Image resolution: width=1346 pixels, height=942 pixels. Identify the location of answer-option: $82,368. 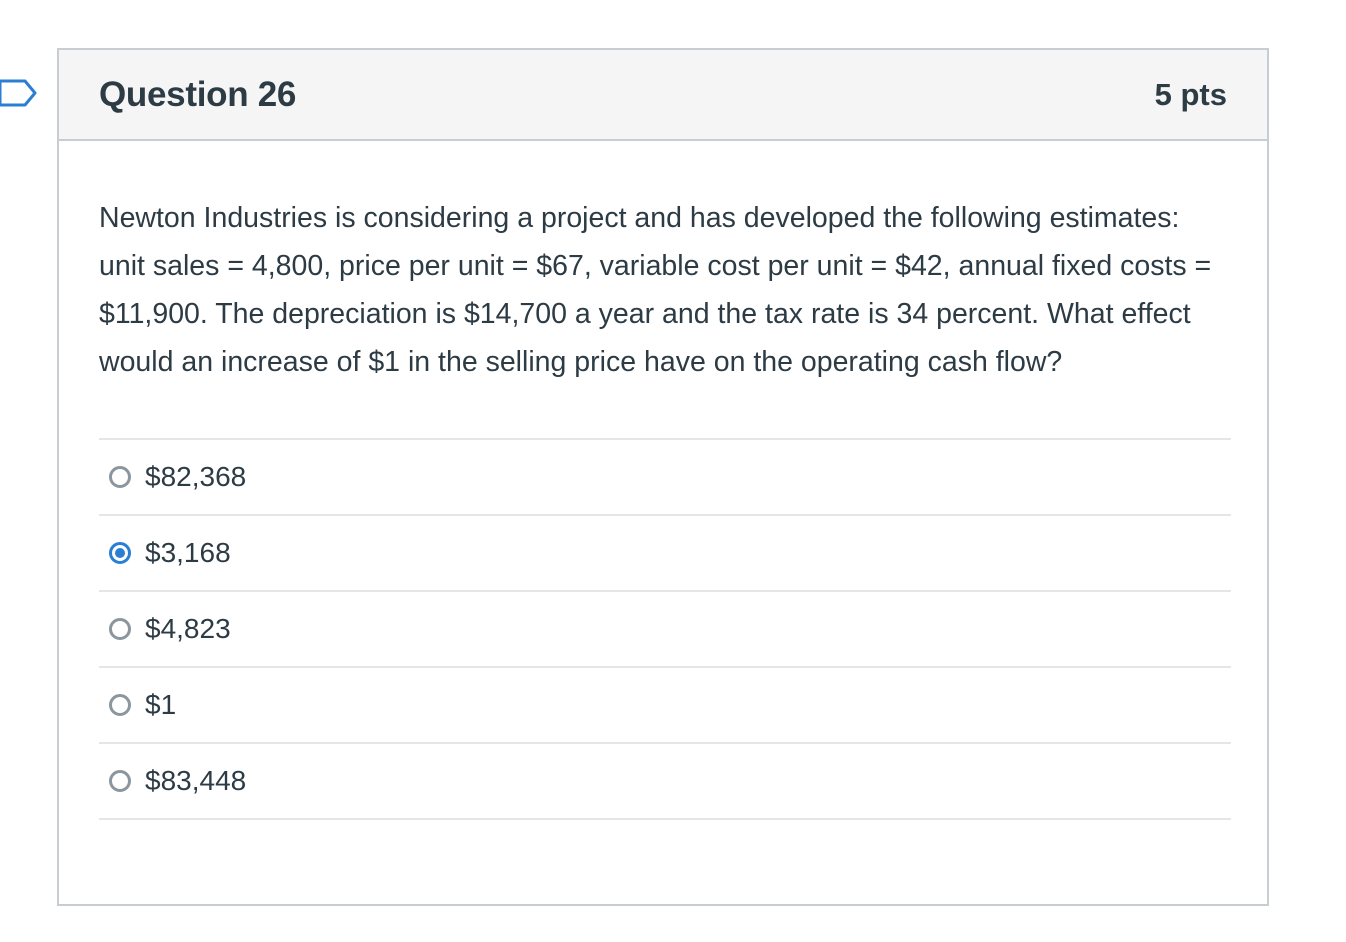
(665, 478).